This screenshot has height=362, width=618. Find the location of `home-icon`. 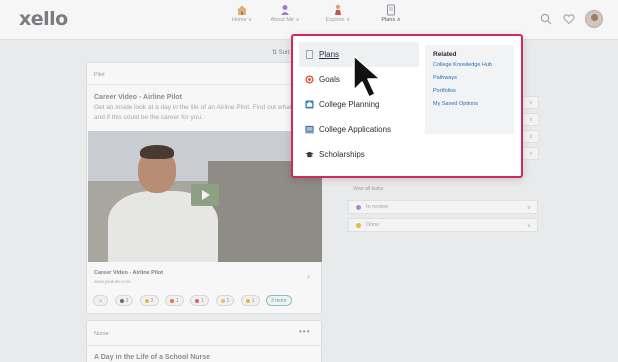

home-icon is located at coordinates (242, 10).